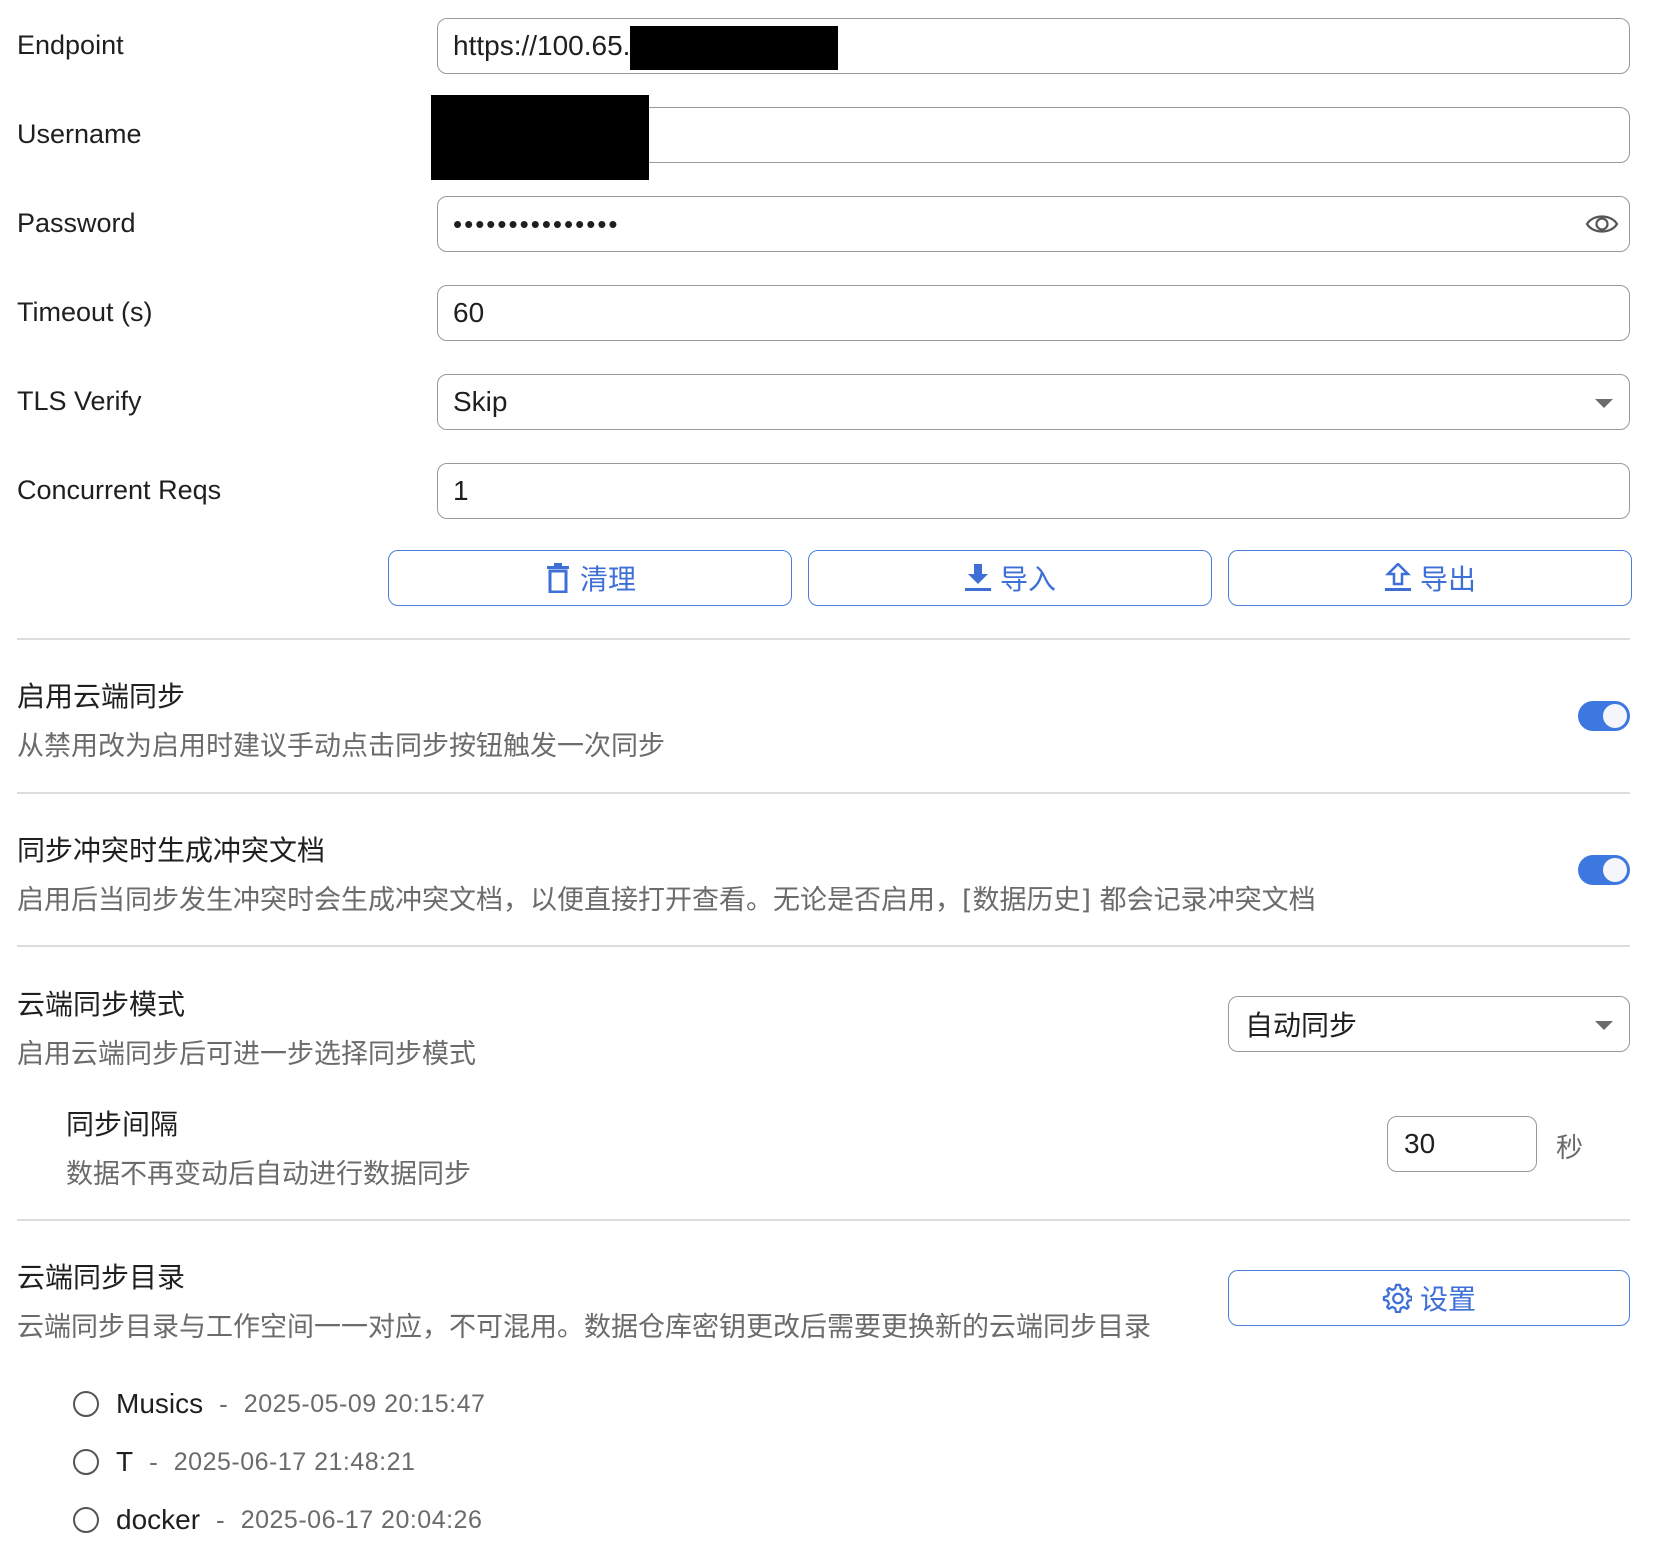  I want to click on endpoint-label: Endpoint, so click(70, 45).